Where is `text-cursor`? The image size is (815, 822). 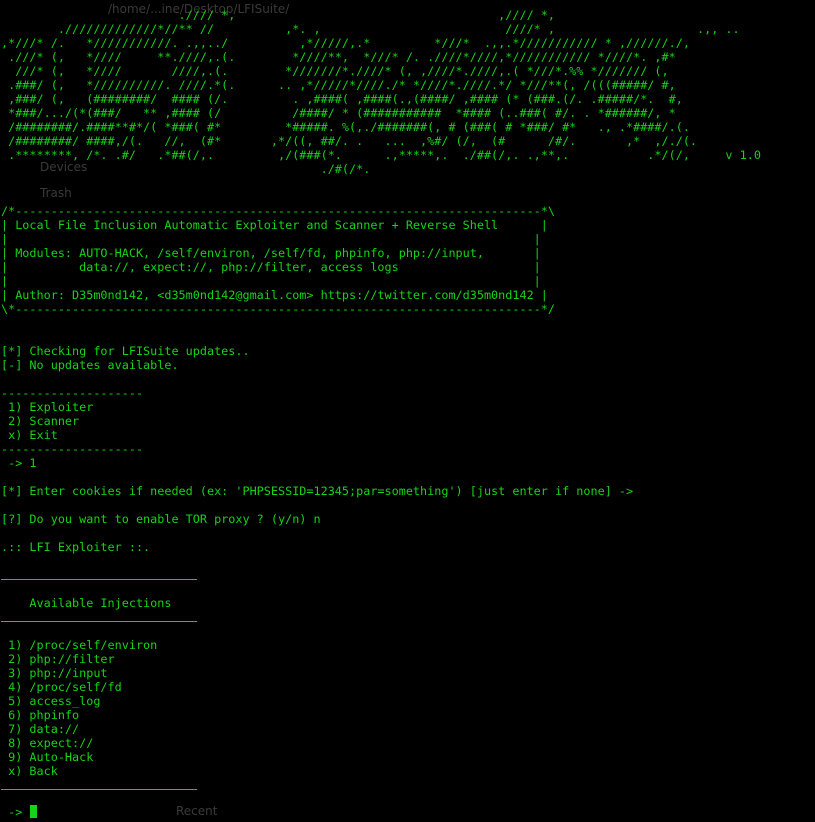
text-cursor is located at coordinates (34, 811).